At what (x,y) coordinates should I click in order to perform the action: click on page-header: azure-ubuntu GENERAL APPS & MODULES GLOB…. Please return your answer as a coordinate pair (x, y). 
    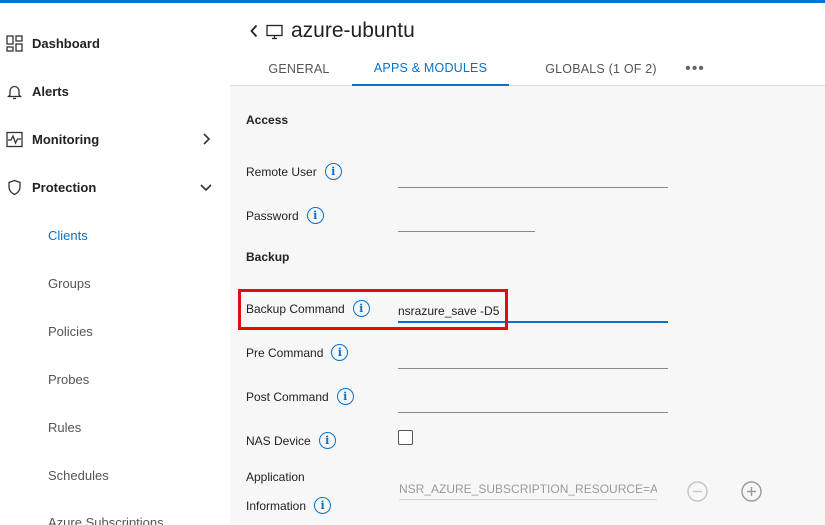
    Looking at the image, I should click on (527, 44).